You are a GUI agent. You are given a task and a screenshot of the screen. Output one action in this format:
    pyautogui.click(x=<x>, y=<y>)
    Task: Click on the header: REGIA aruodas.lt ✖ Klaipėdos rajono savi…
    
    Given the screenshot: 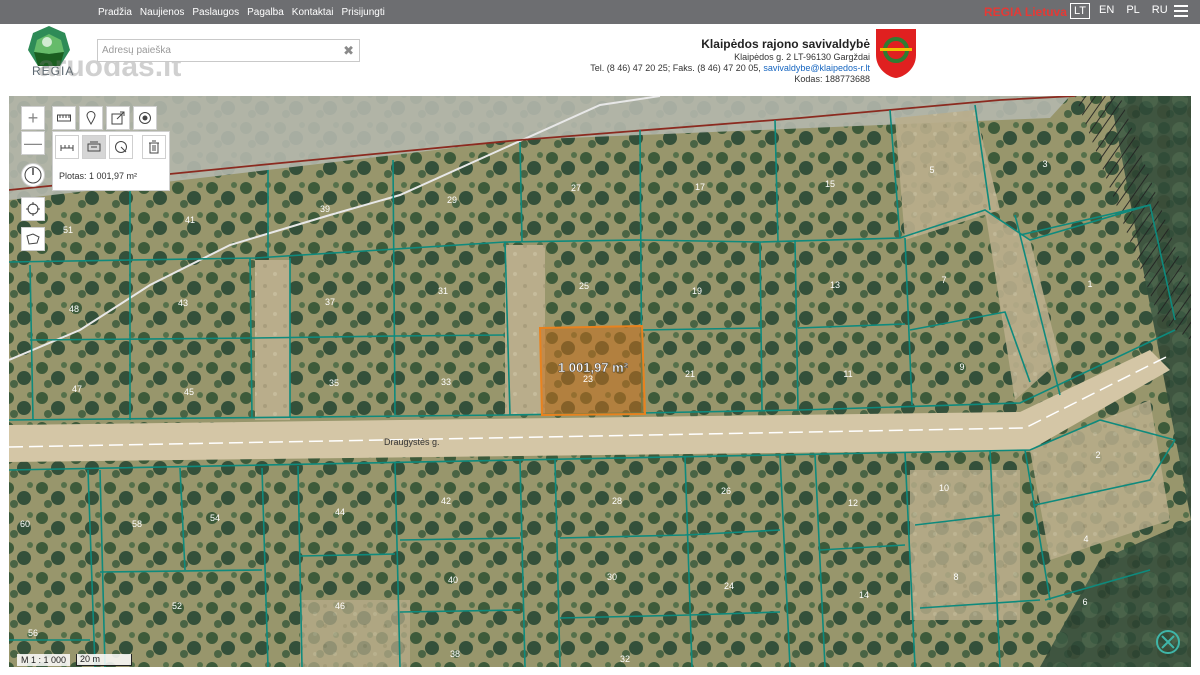 What is the action you would take?
    pyautogui.click(x=600, y=59)
    